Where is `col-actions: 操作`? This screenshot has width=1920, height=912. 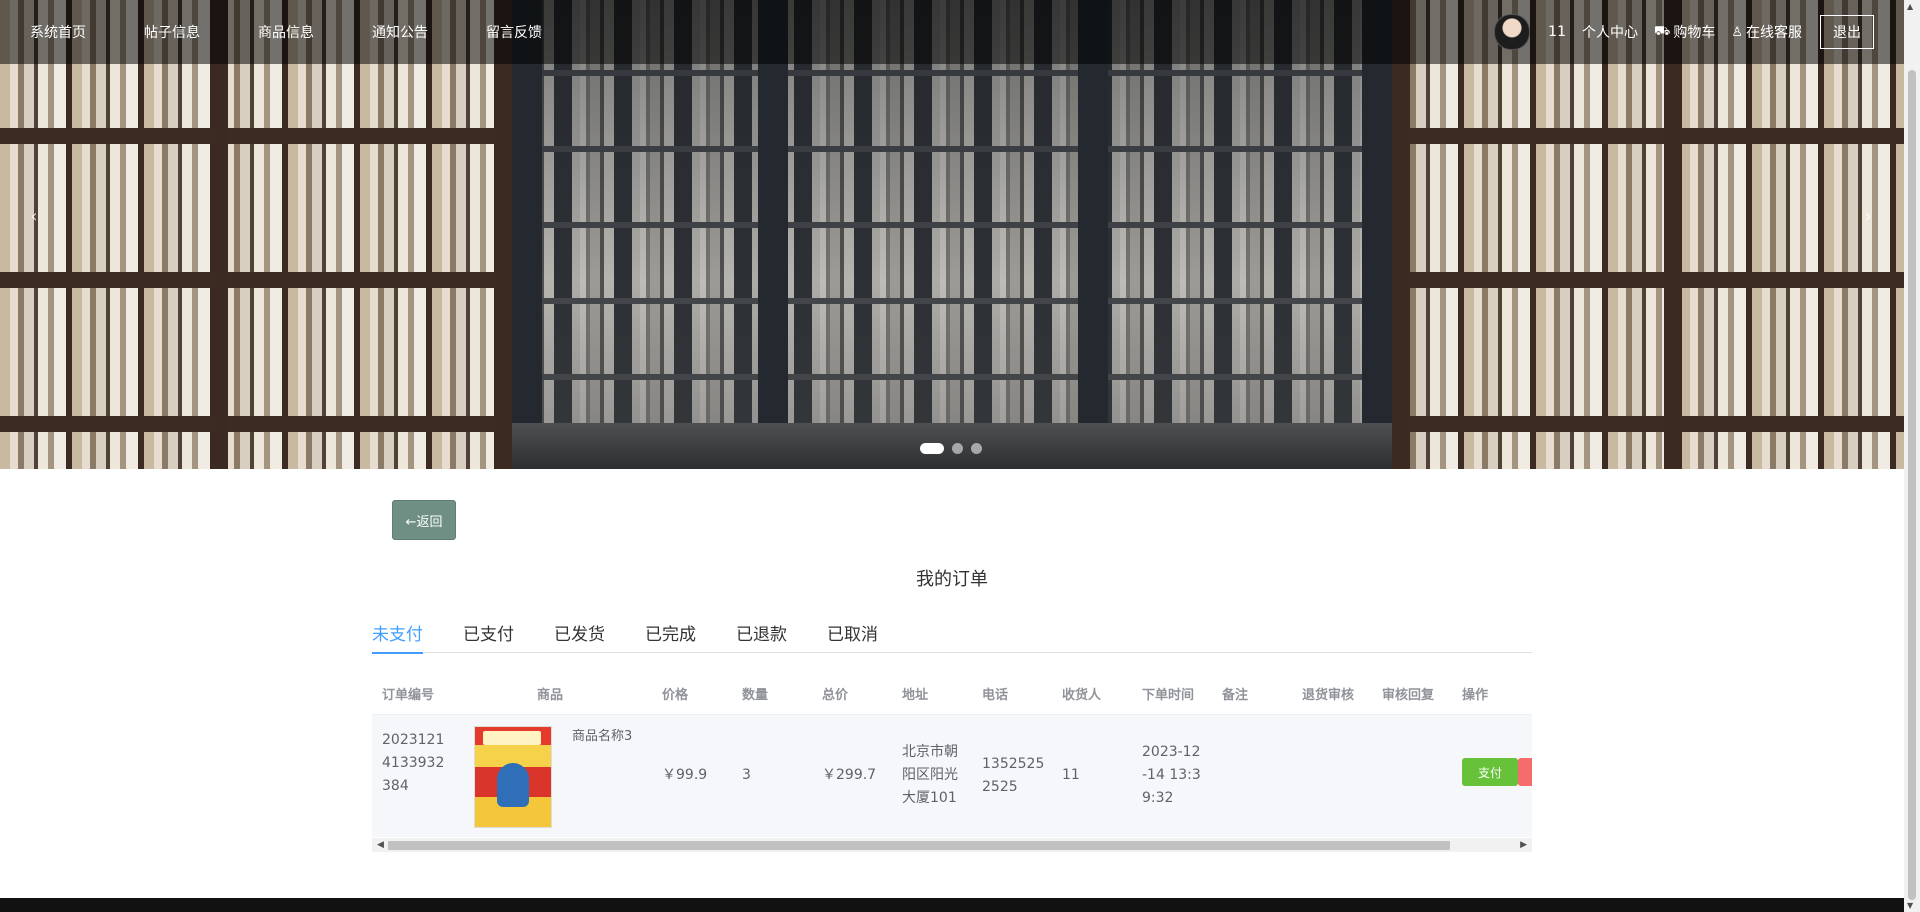
col-actions: 操作 is located at coordinates (1475, 695).